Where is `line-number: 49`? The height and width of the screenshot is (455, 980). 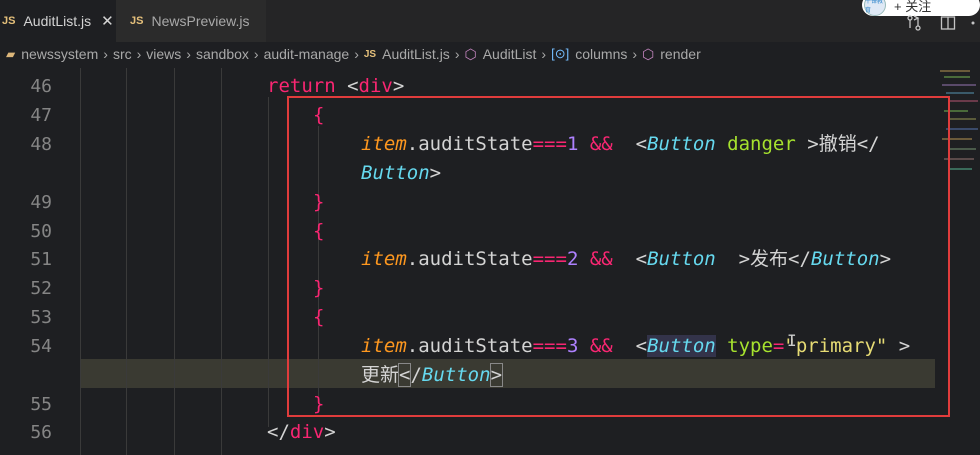
line-number: 49 is located at coordinates (41, 202).